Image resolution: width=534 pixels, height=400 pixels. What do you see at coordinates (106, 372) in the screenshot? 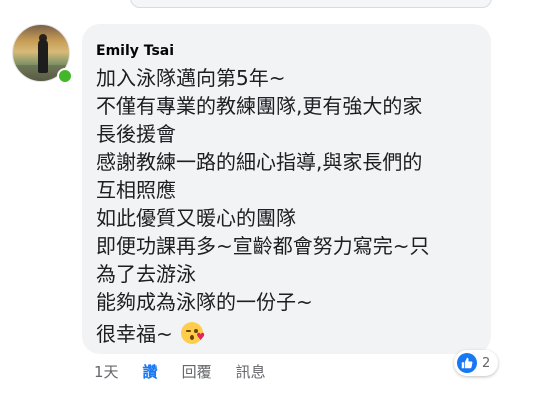
I see `comment-timestamp: 1天` at bounding box center [106, 372].